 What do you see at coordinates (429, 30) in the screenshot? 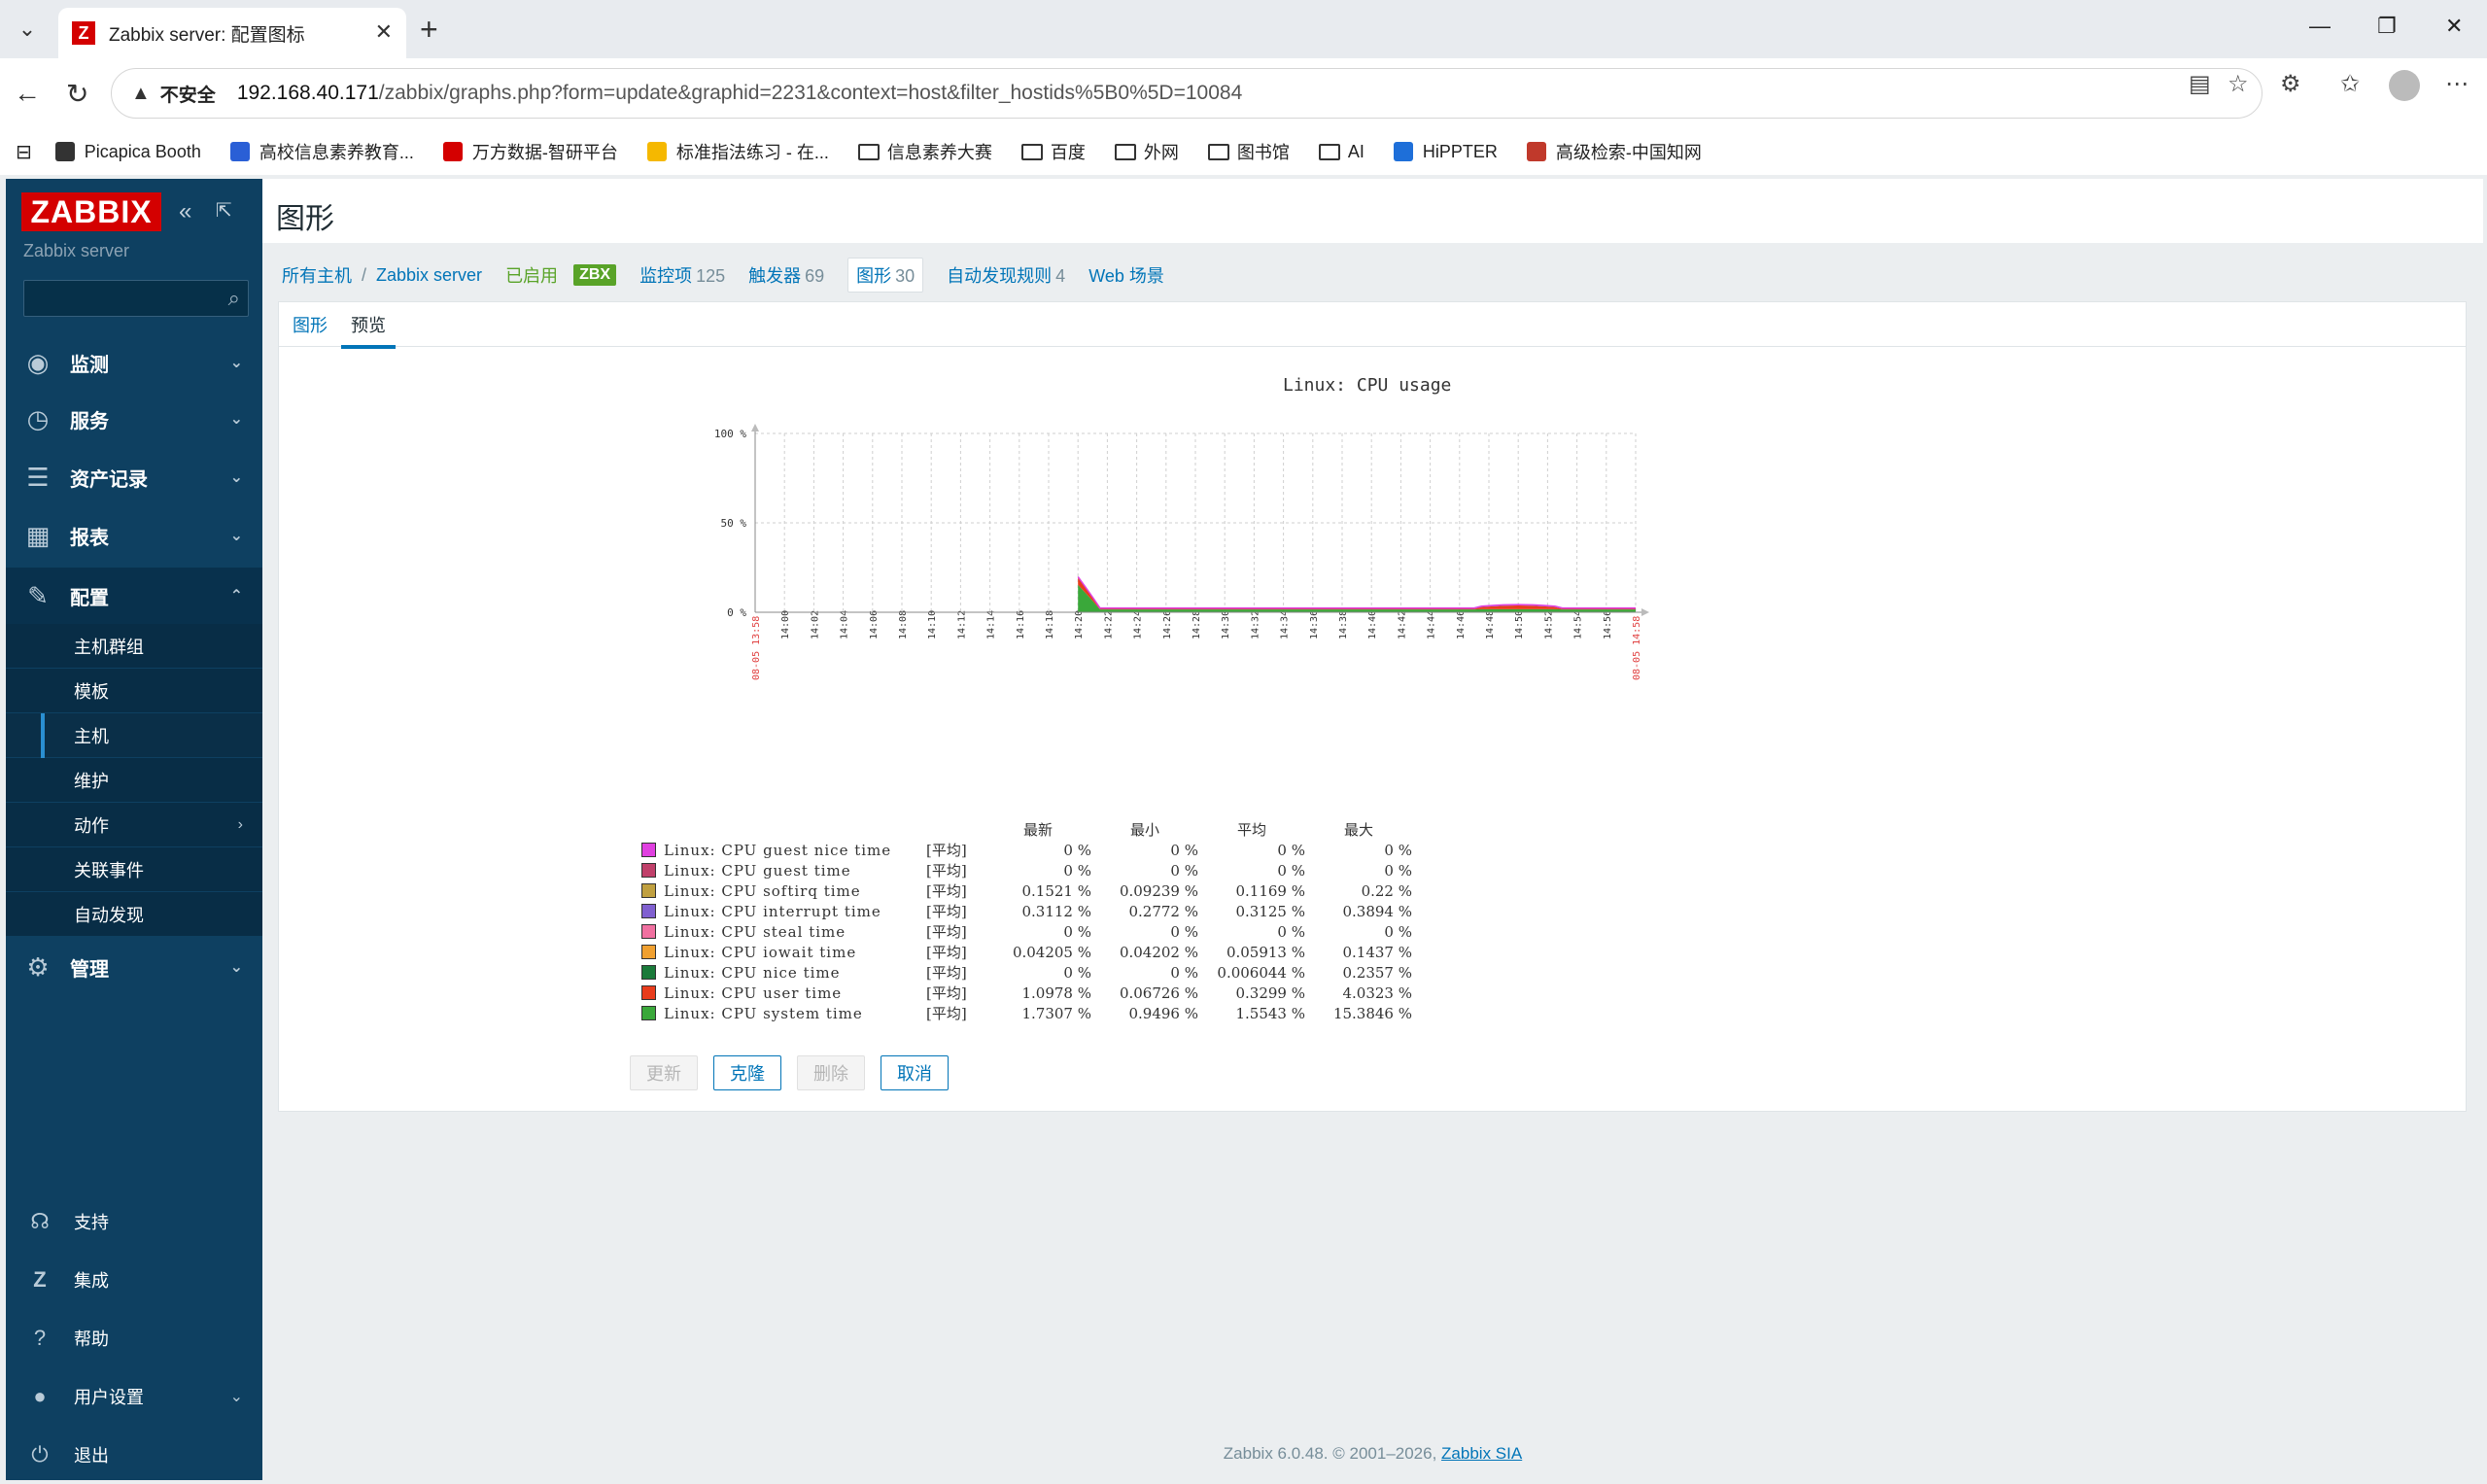
I see `new-tab-plus-icon: +` at bounding box center [429, 30].